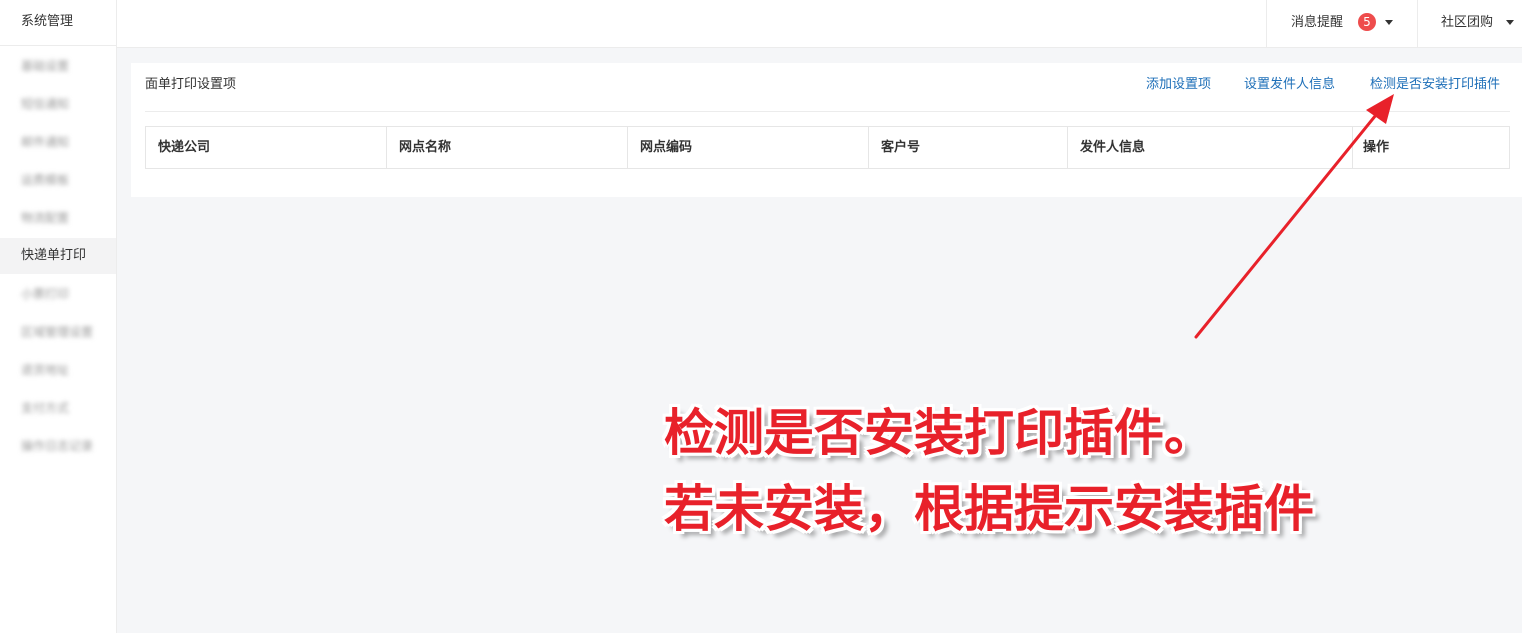 This screenshot has width=1522, height=633. I want to click on column-header-actions: 操作, so click(1376, 147).